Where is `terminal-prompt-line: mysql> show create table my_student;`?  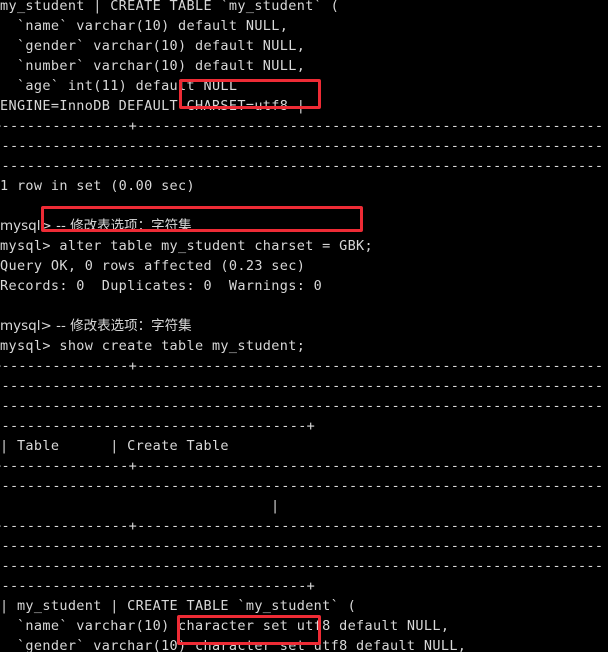
terminal-prompt-line: mysql> show create table my_student; is located at coordinates (153, 346).